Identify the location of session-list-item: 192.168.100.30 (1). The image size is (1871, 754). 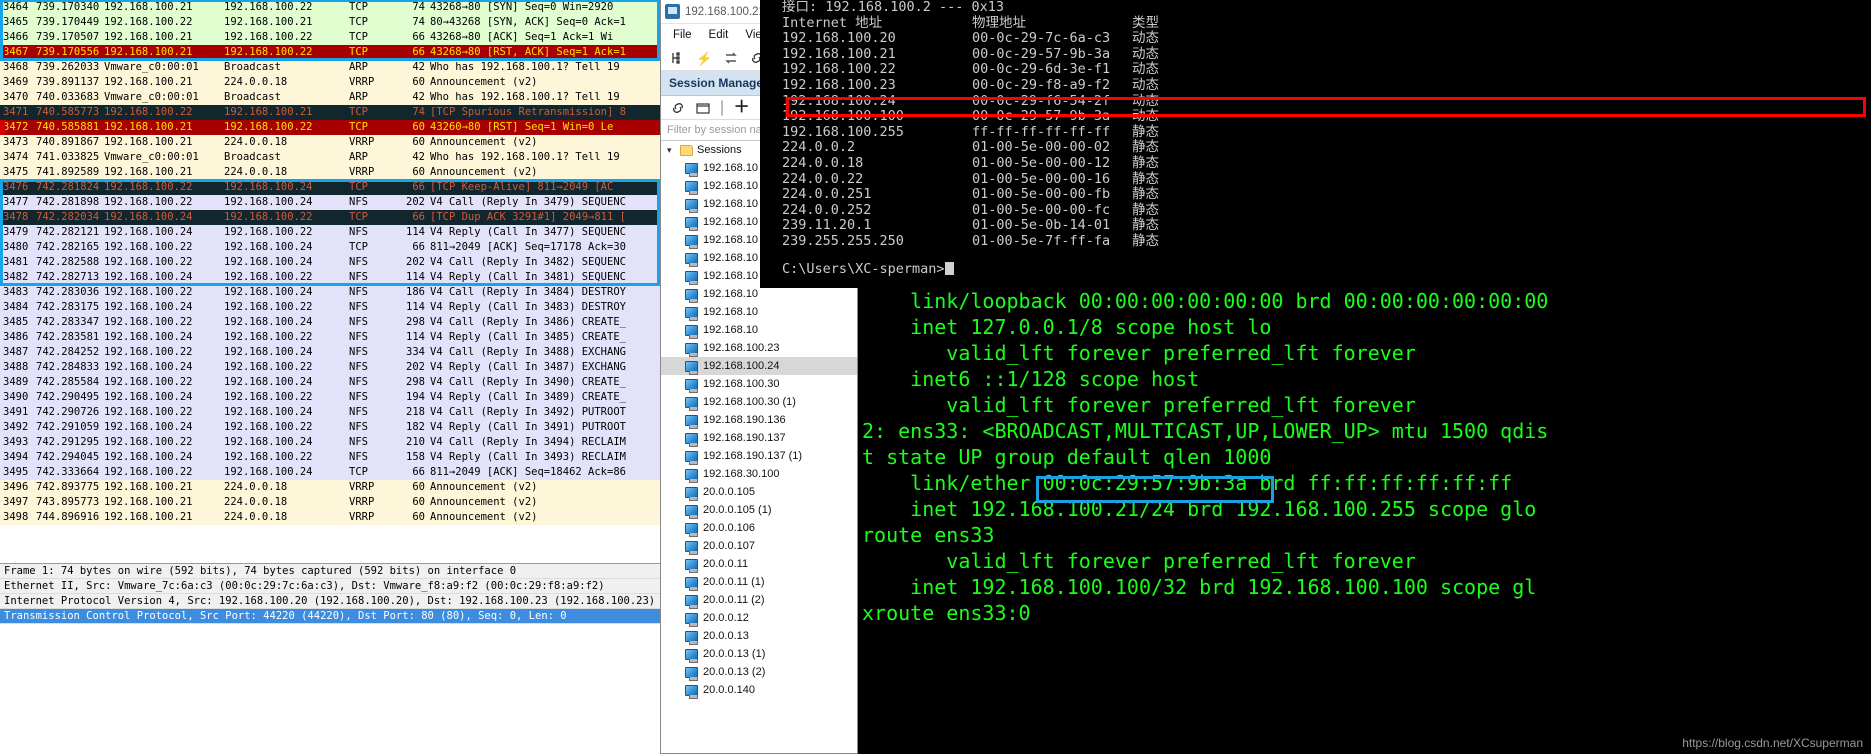
(759, 402).